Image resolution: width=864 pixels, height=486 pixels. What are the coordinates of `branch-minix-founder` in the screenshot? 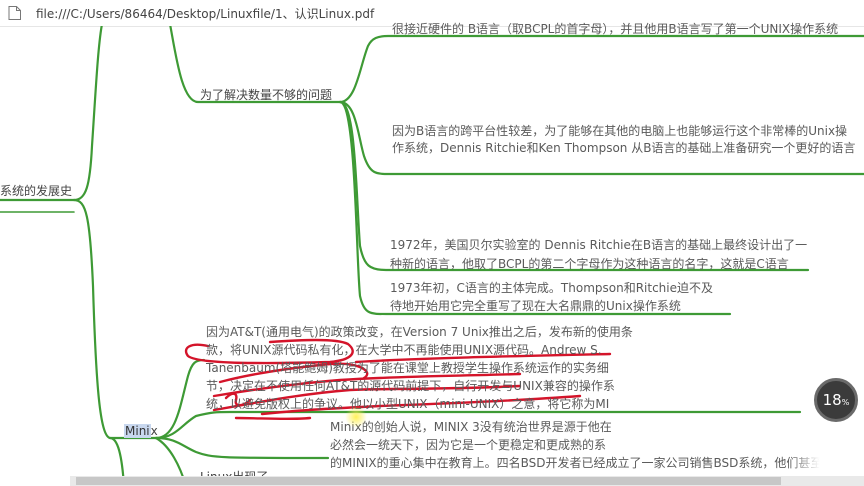 It's located at (242, 448).